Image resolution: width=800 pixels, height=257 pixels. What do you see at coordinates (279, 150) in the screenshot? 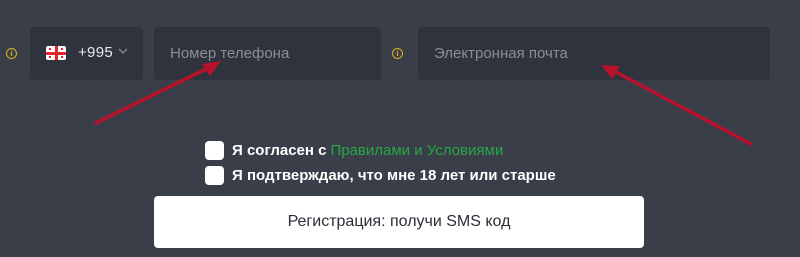
I see `terms-label: Я согласен с` at bounding box center [279, 150].